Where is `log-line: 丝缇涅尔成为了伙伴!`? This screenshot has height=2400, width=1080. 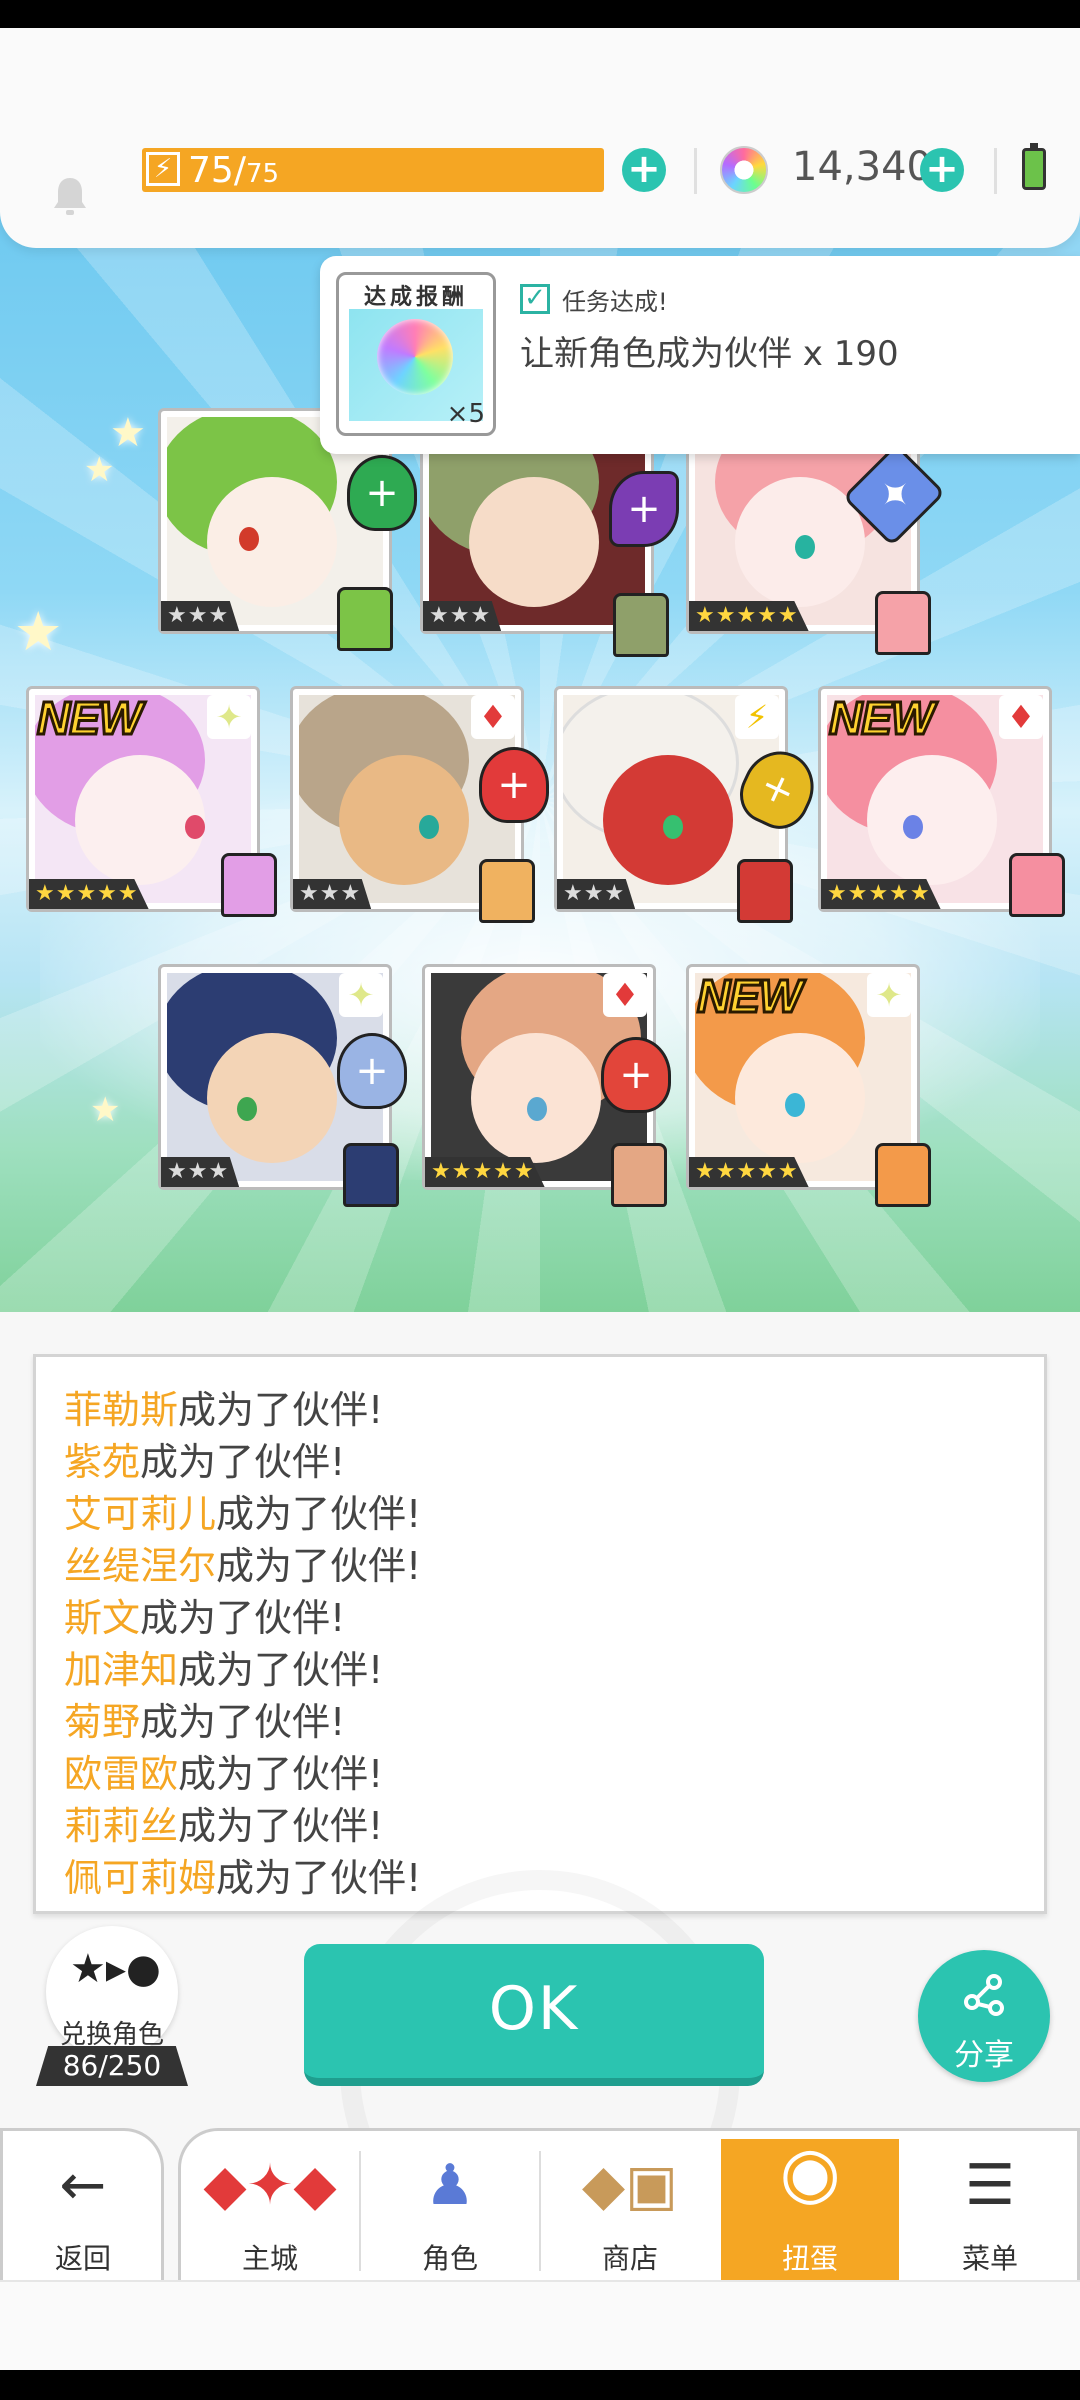 log-line: 丝缇涅尔成为了伙伴! is located at coordinates (242, 1562).